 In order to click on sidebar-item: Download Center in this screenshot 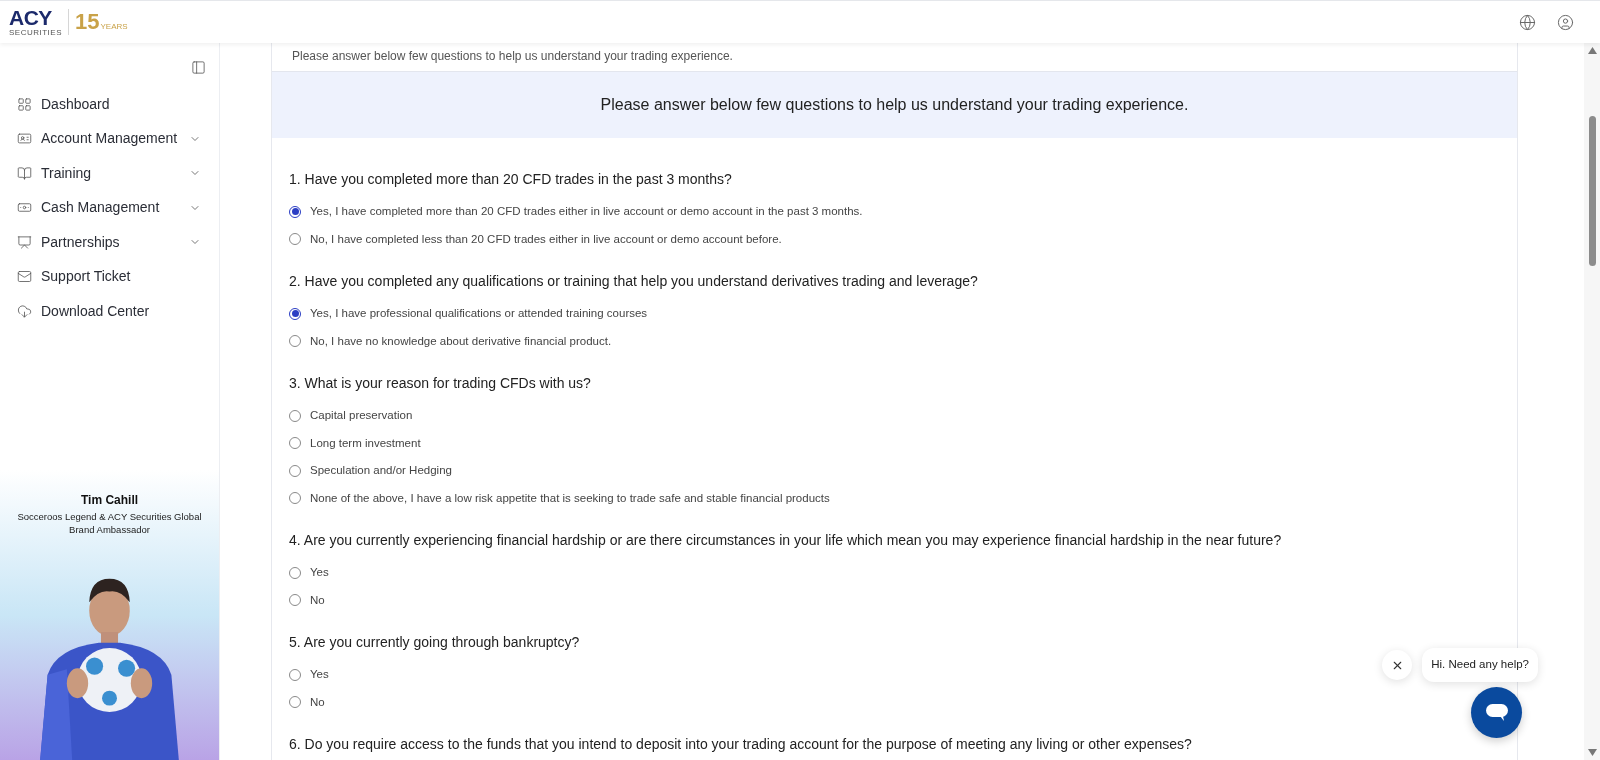, I will do `click(109, 311)`.